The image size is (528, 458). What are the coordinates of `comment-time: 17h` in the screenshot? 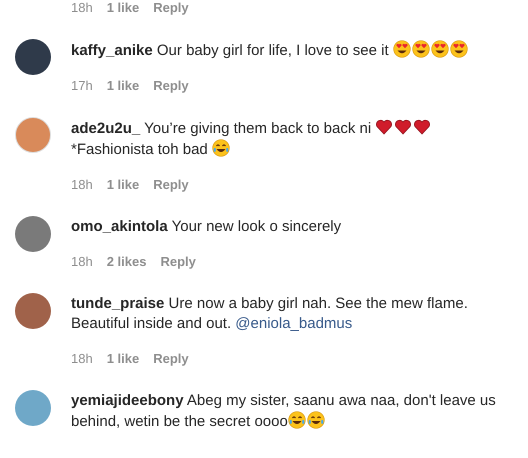 It's located at (82, 86).